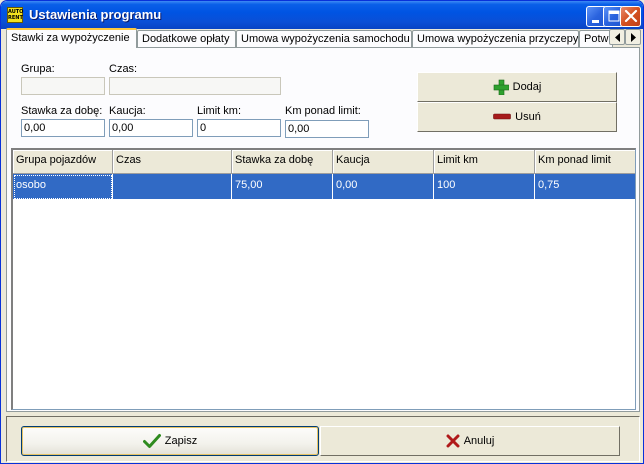 The image size is (644, 464). I want to click on remove-button: Usuń, so click(517, 117).